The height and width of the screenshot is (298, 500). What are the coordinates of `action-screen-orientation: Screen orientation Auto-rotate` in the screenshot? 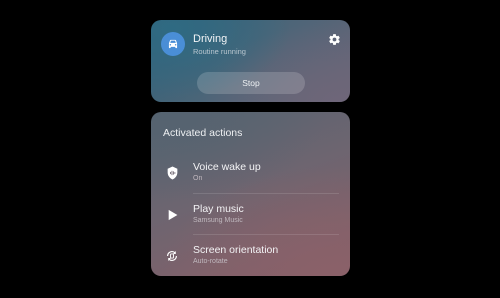 It's located at (250, 257).